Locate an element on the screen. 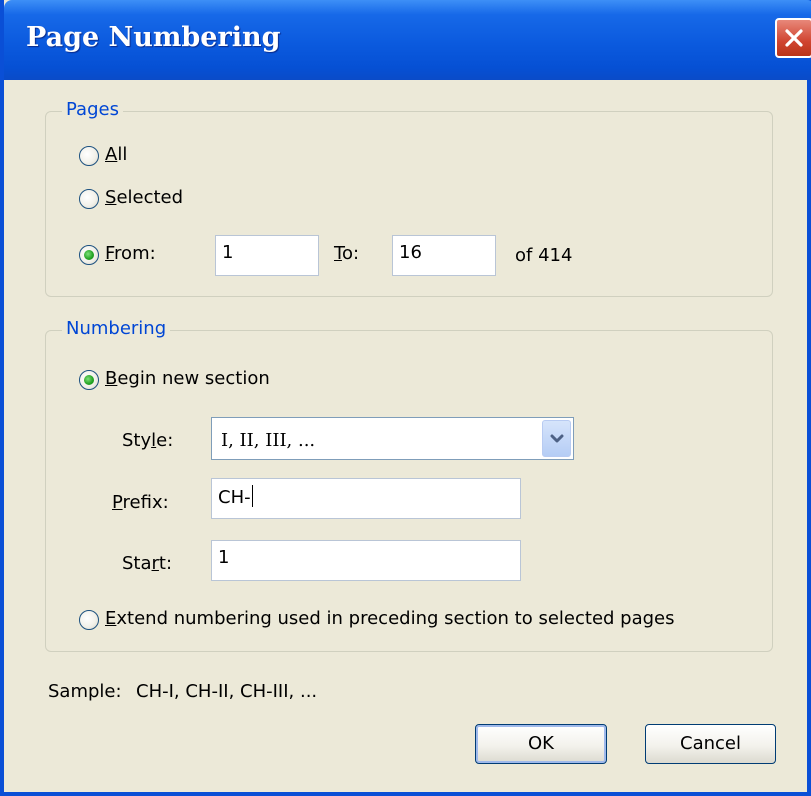  prefix-value: CH- is located at coordinates (234, 497).